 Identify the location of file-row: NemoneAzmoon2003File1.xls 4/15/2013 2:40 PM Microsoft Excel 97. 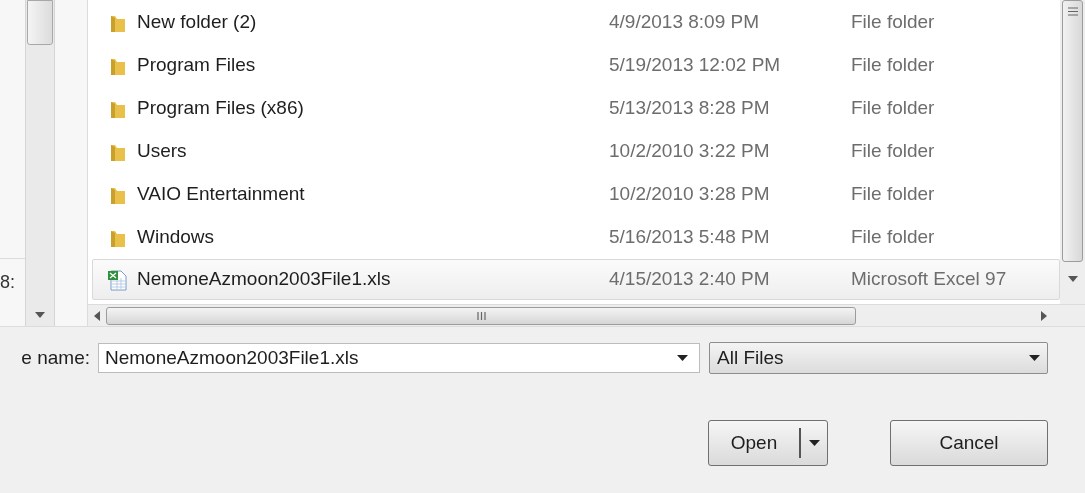
(576, 279).